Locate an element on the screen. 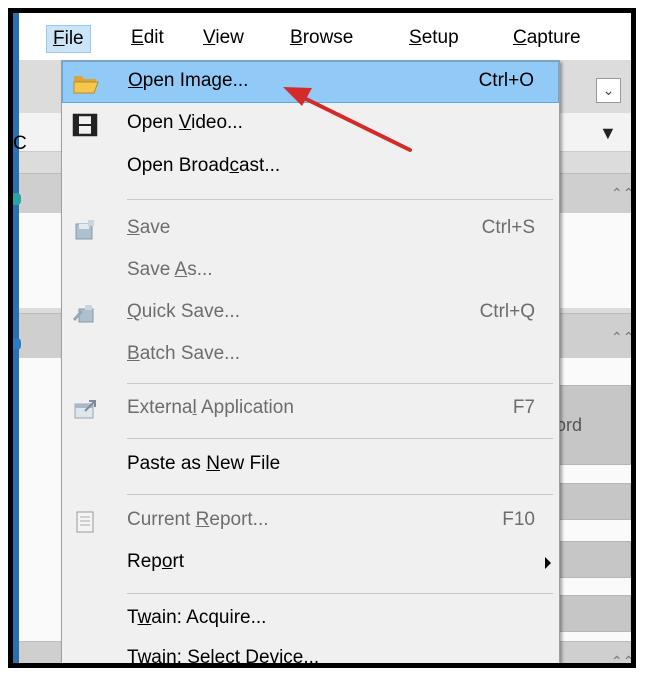  background-dropdown-button: ⌄ is located at coordinates (608, 90).